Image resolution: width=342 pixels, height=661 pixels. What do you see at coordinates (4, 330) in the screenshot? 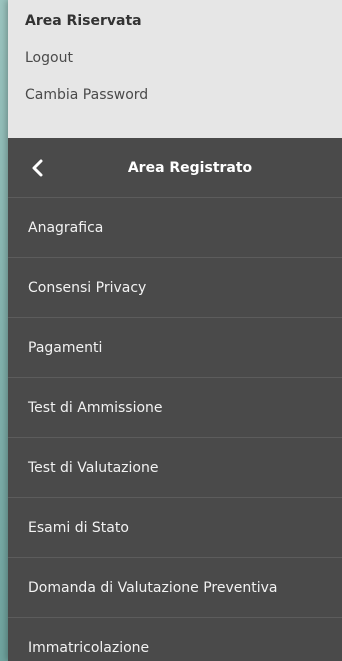
I see `page-backdrop` at bounding box center [4, 330].